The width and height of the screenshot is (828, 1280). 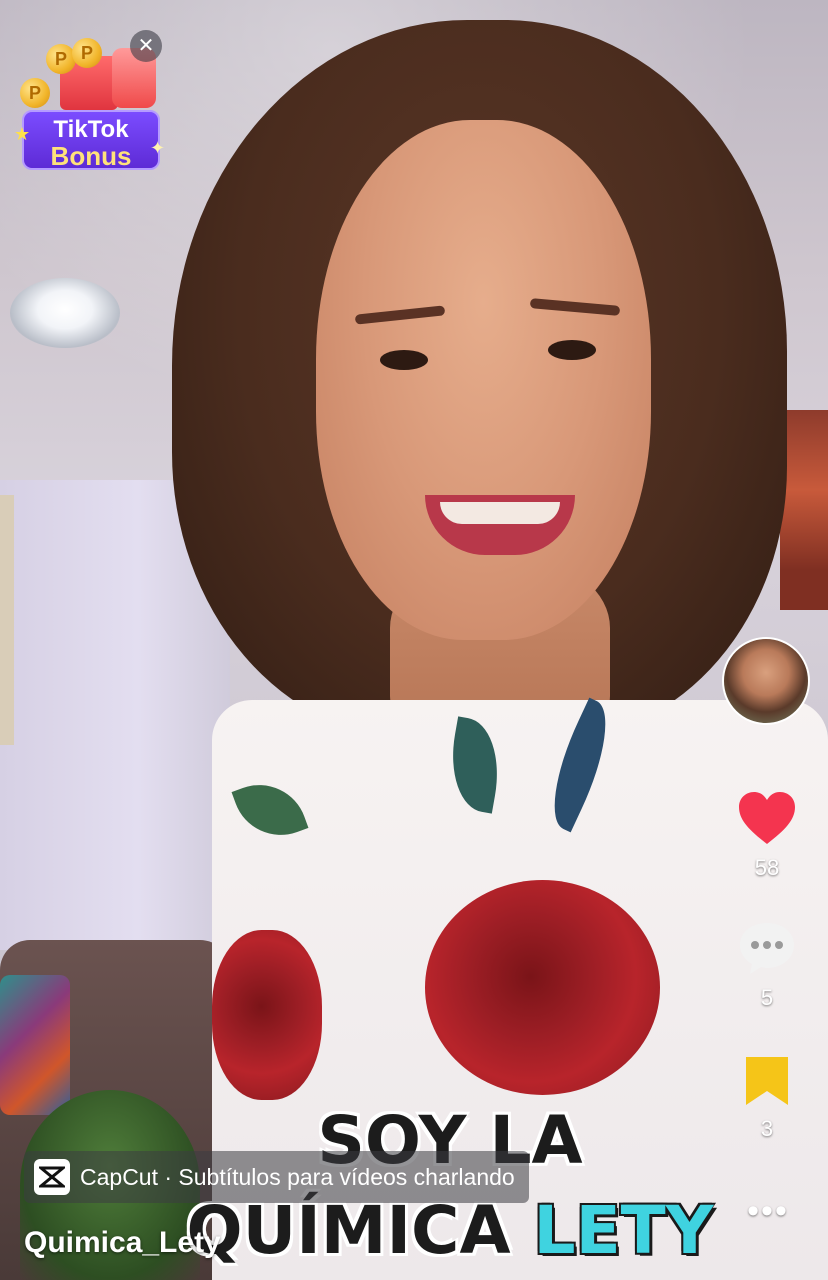 I want to click on like-count: 58, so click(x=767, y=867).